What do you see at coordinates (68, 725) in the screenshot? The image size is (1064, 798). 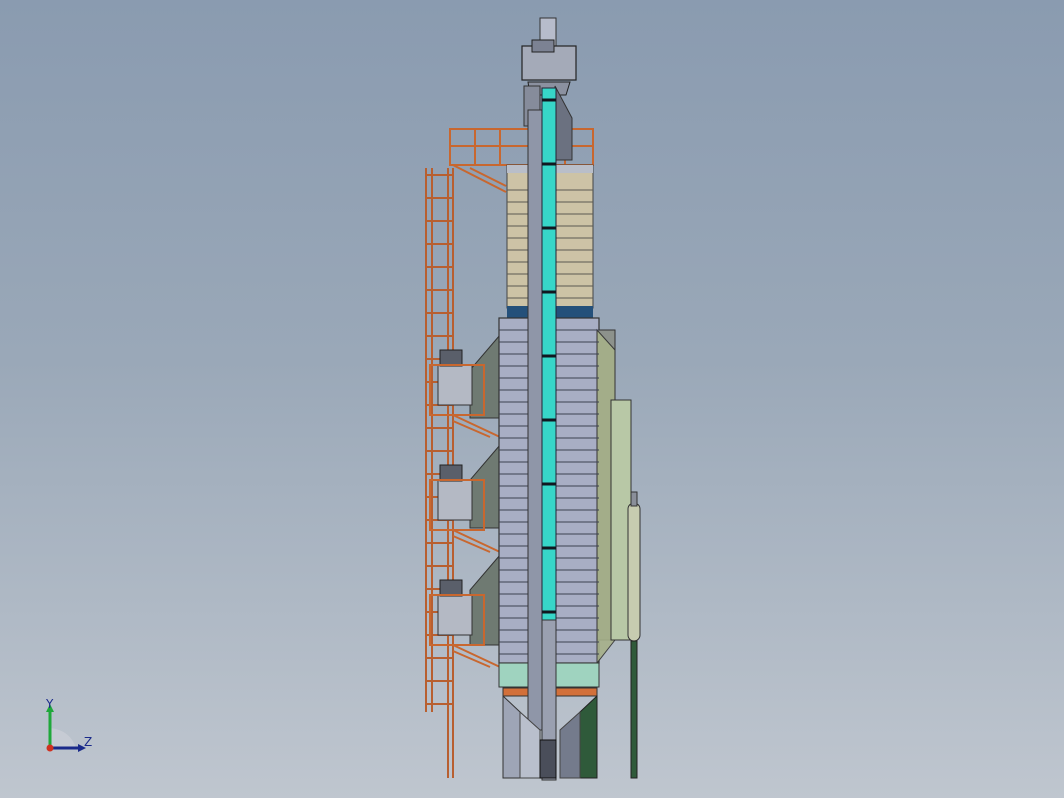 I see `coordinate-triad-icon: Y Z` at bounding box center [68, 725].